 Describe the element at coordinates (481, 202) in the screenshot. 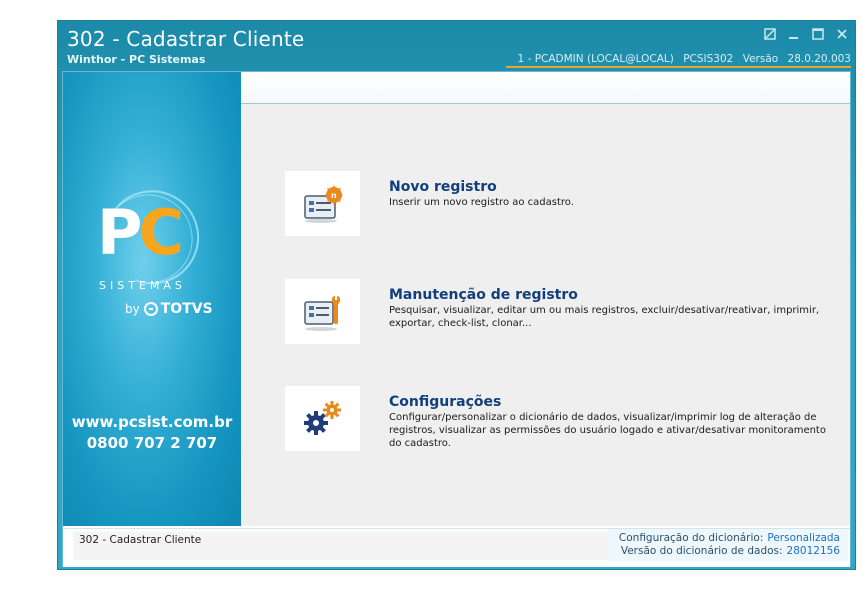

I see `option-description: Inserir um novo registro ao cadastro.` at that location.